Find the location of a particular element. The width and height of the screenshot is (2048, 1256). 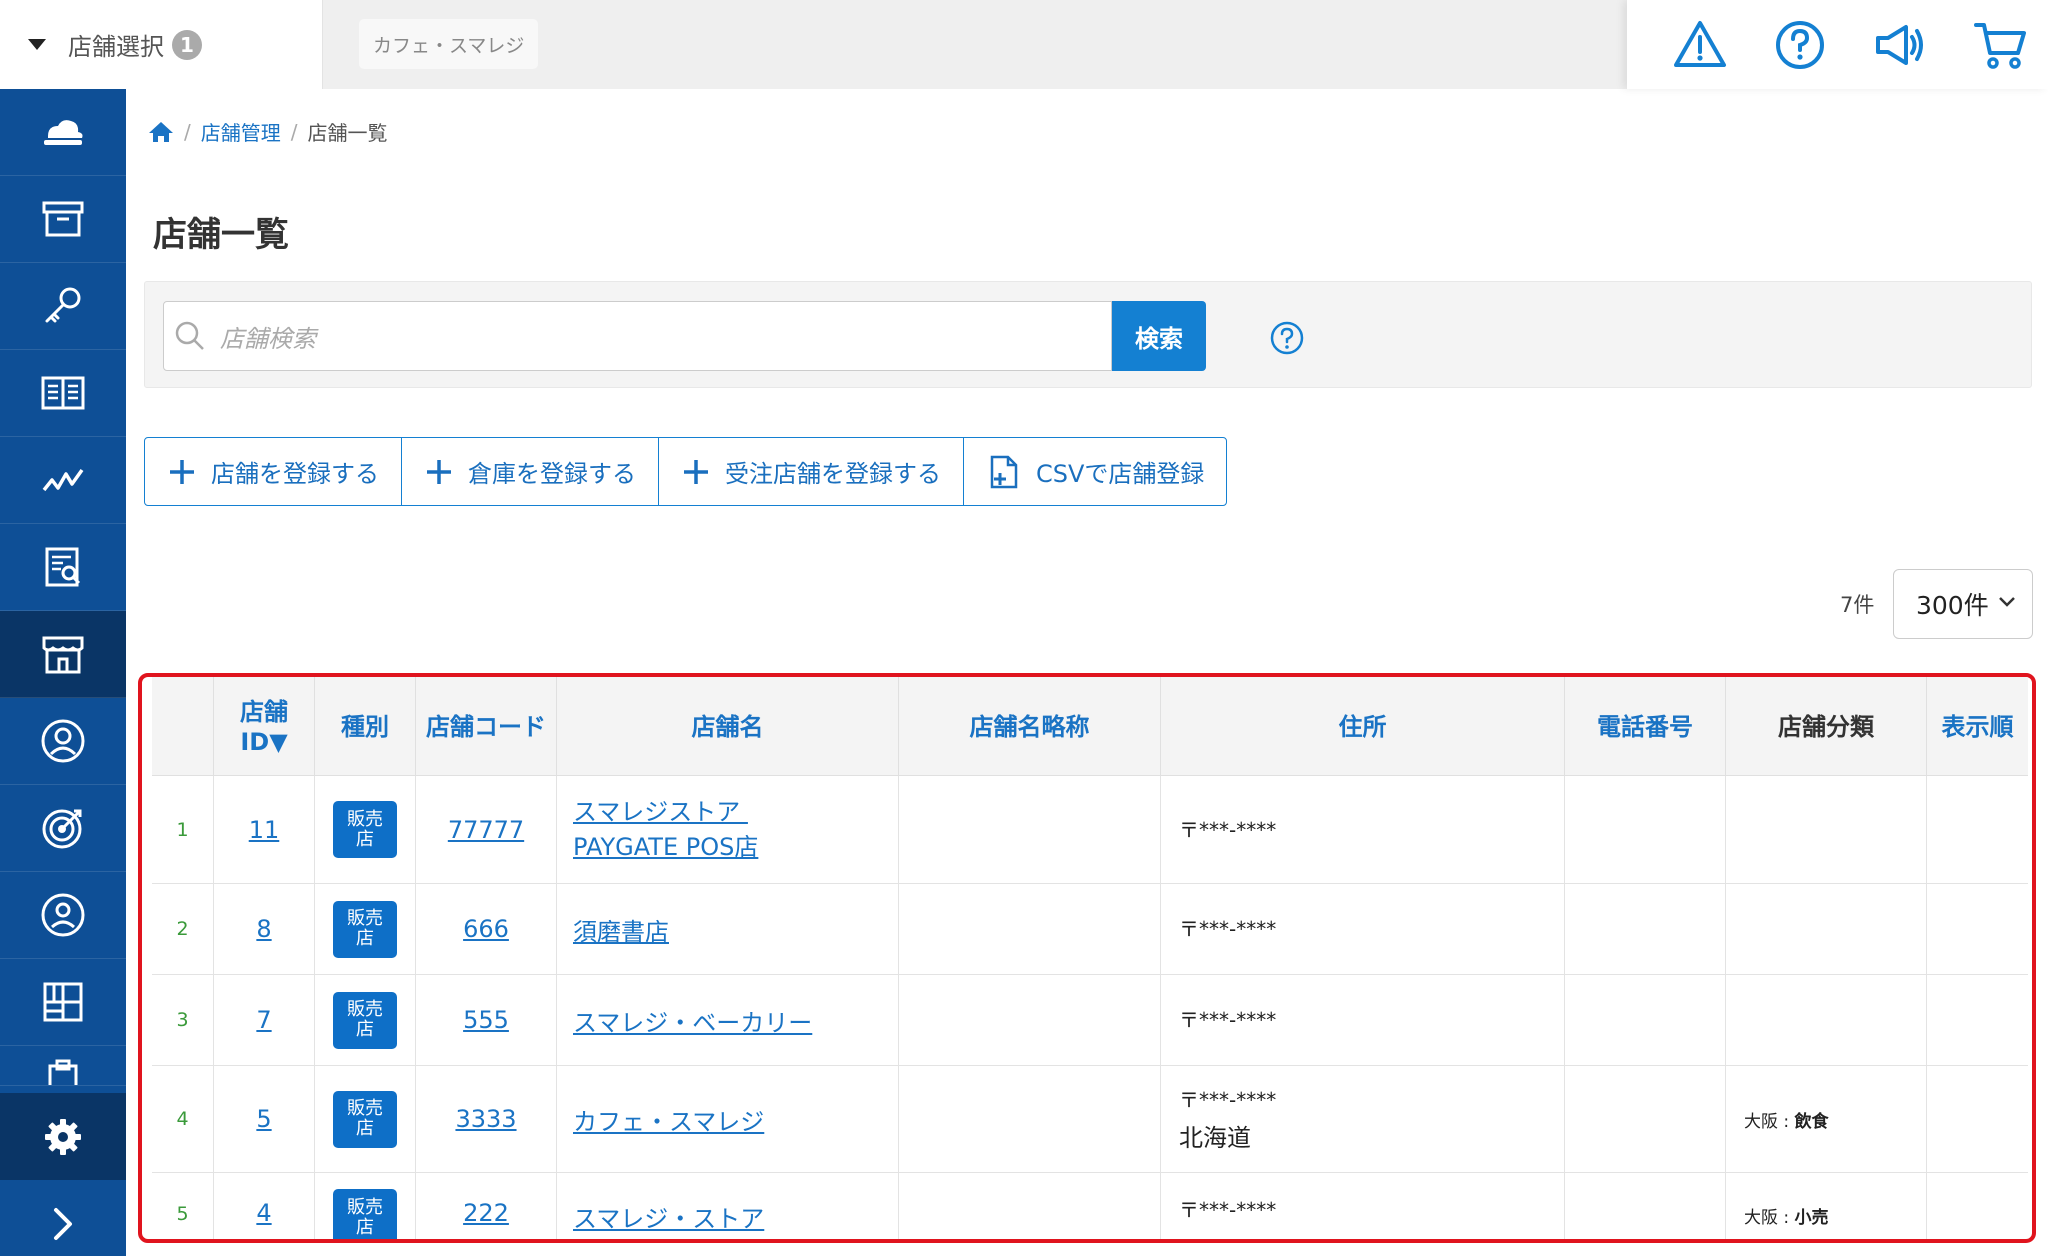

add-order-store-button: 受注店舗を登録する is located at coordinates (811, 471).